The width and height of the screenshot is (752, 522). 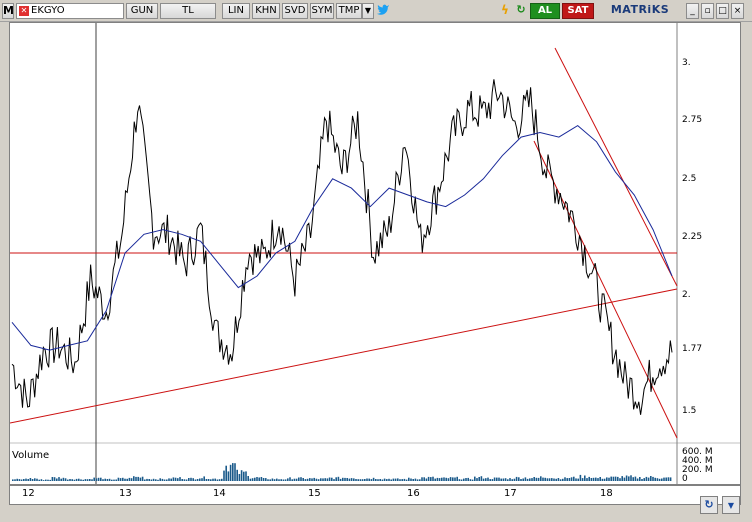 I want to click on horizontal-scrollbar, so click(x=375, y=512).